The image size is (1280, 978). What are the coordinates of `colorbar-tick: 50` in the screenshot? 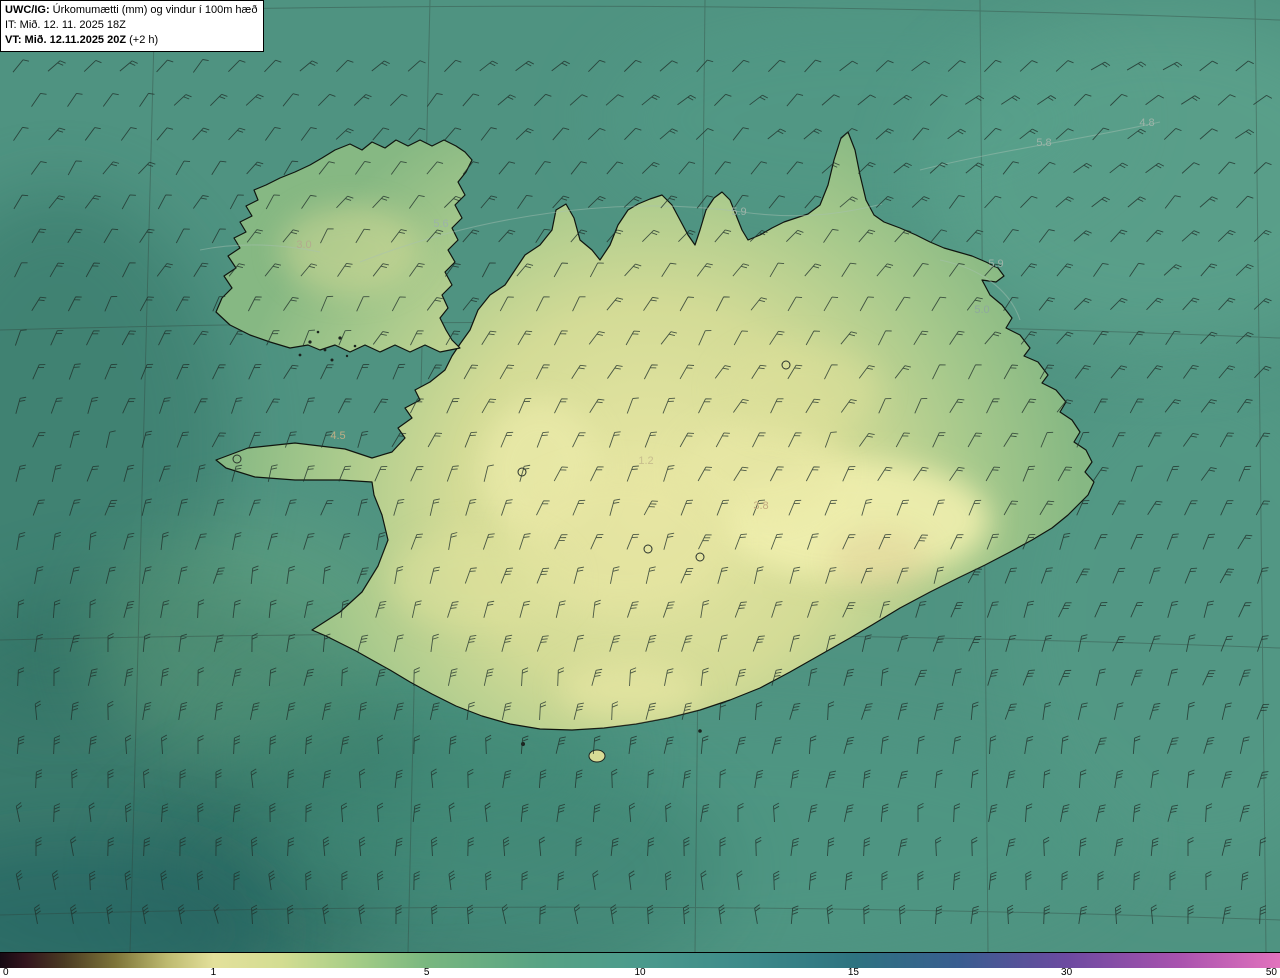 It's located at (1271, 972).